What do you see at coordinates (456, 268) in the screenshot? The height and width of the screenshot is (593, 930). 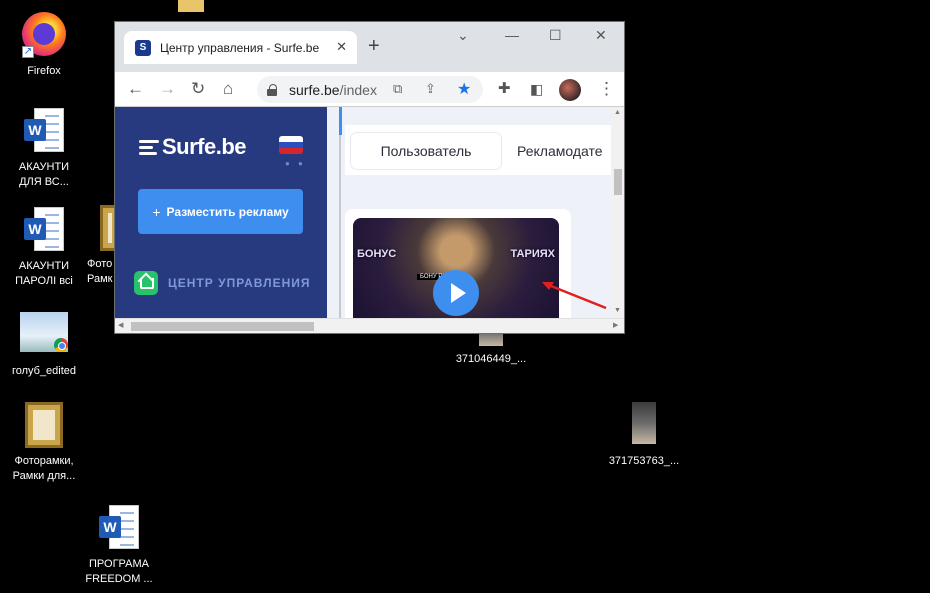 I see `video-thumbnail: БОНУС ТАРИЯХ БОНУ РИЯХ` at bounding box center [456, 268].